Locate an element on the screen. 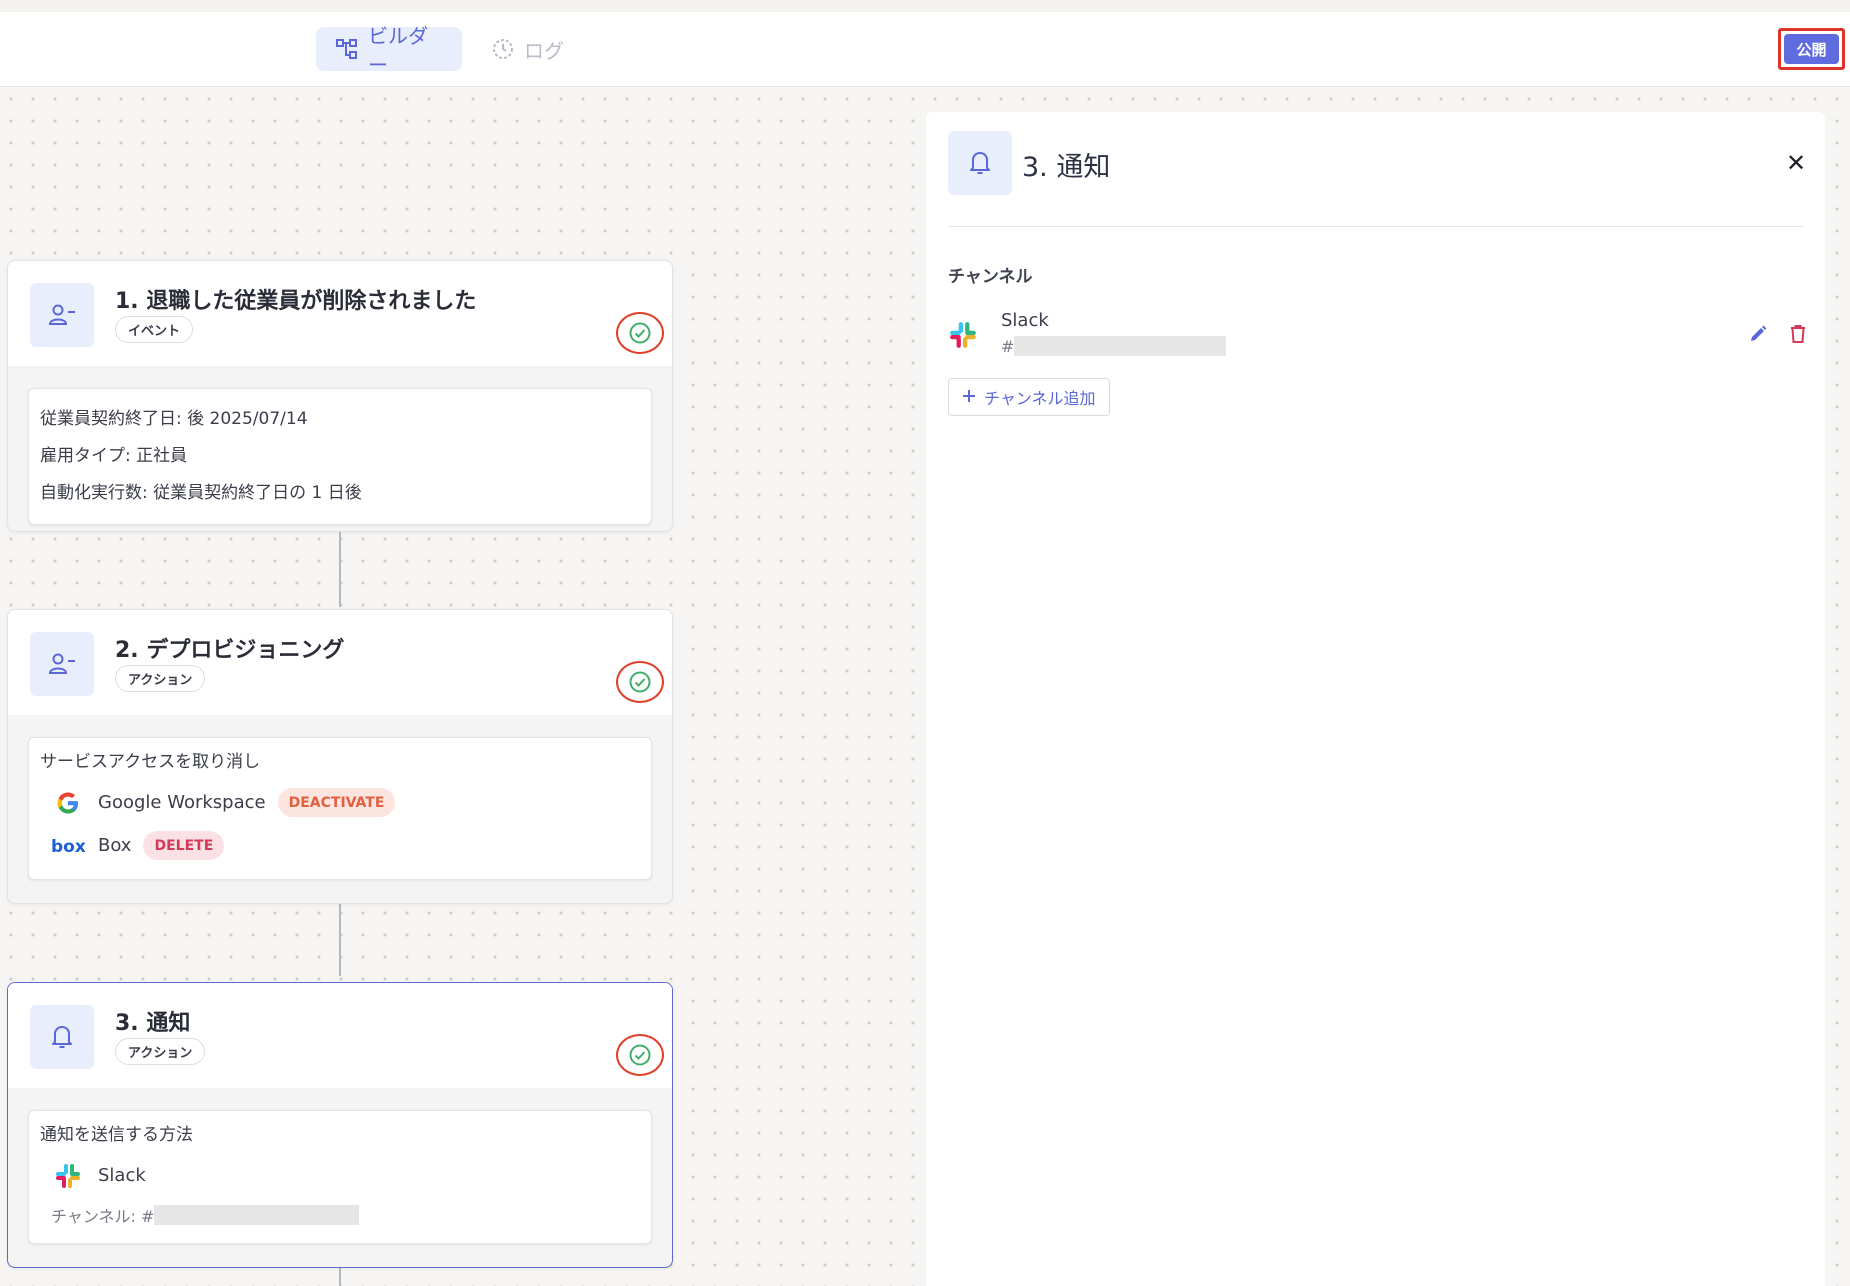 The image size is (1850, 1286). workflow-icon is located at coordinates (346, 49).